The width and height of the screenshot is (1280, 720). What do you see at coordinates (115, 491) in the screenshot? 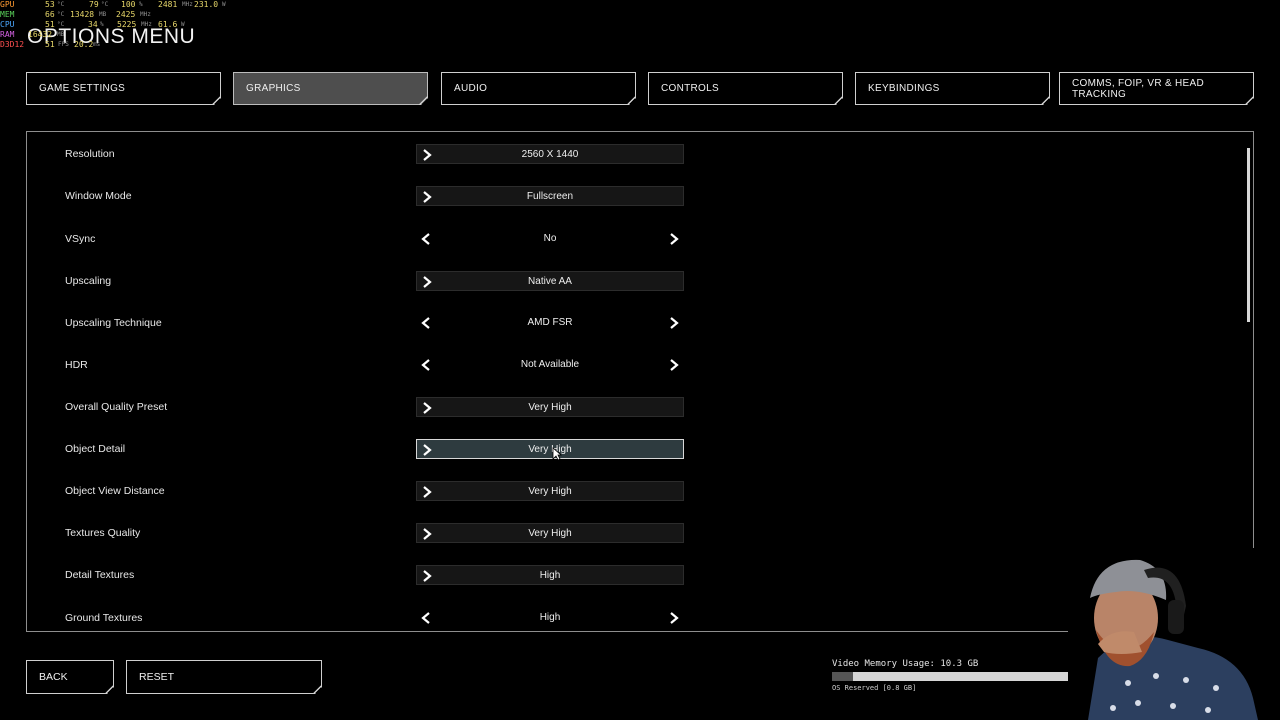
I see `setting-label: Object View Distance` at bounding box center [115, 491].